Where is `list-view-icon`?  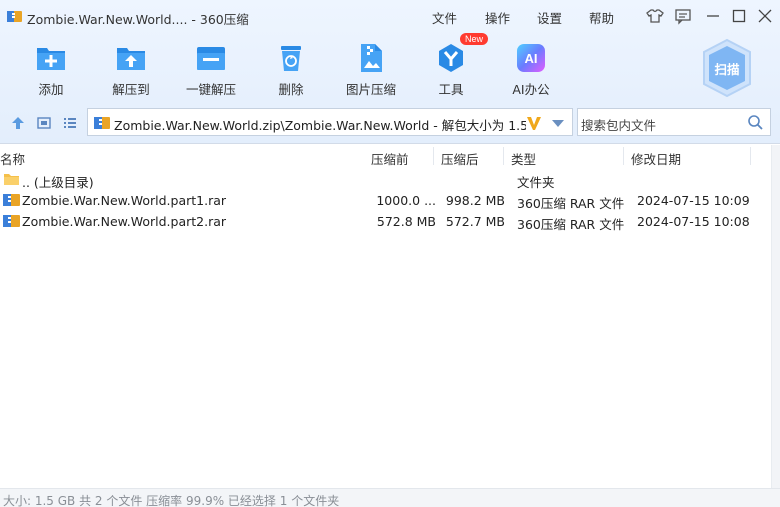
list-view-icon is located at coordinates (70, 123).